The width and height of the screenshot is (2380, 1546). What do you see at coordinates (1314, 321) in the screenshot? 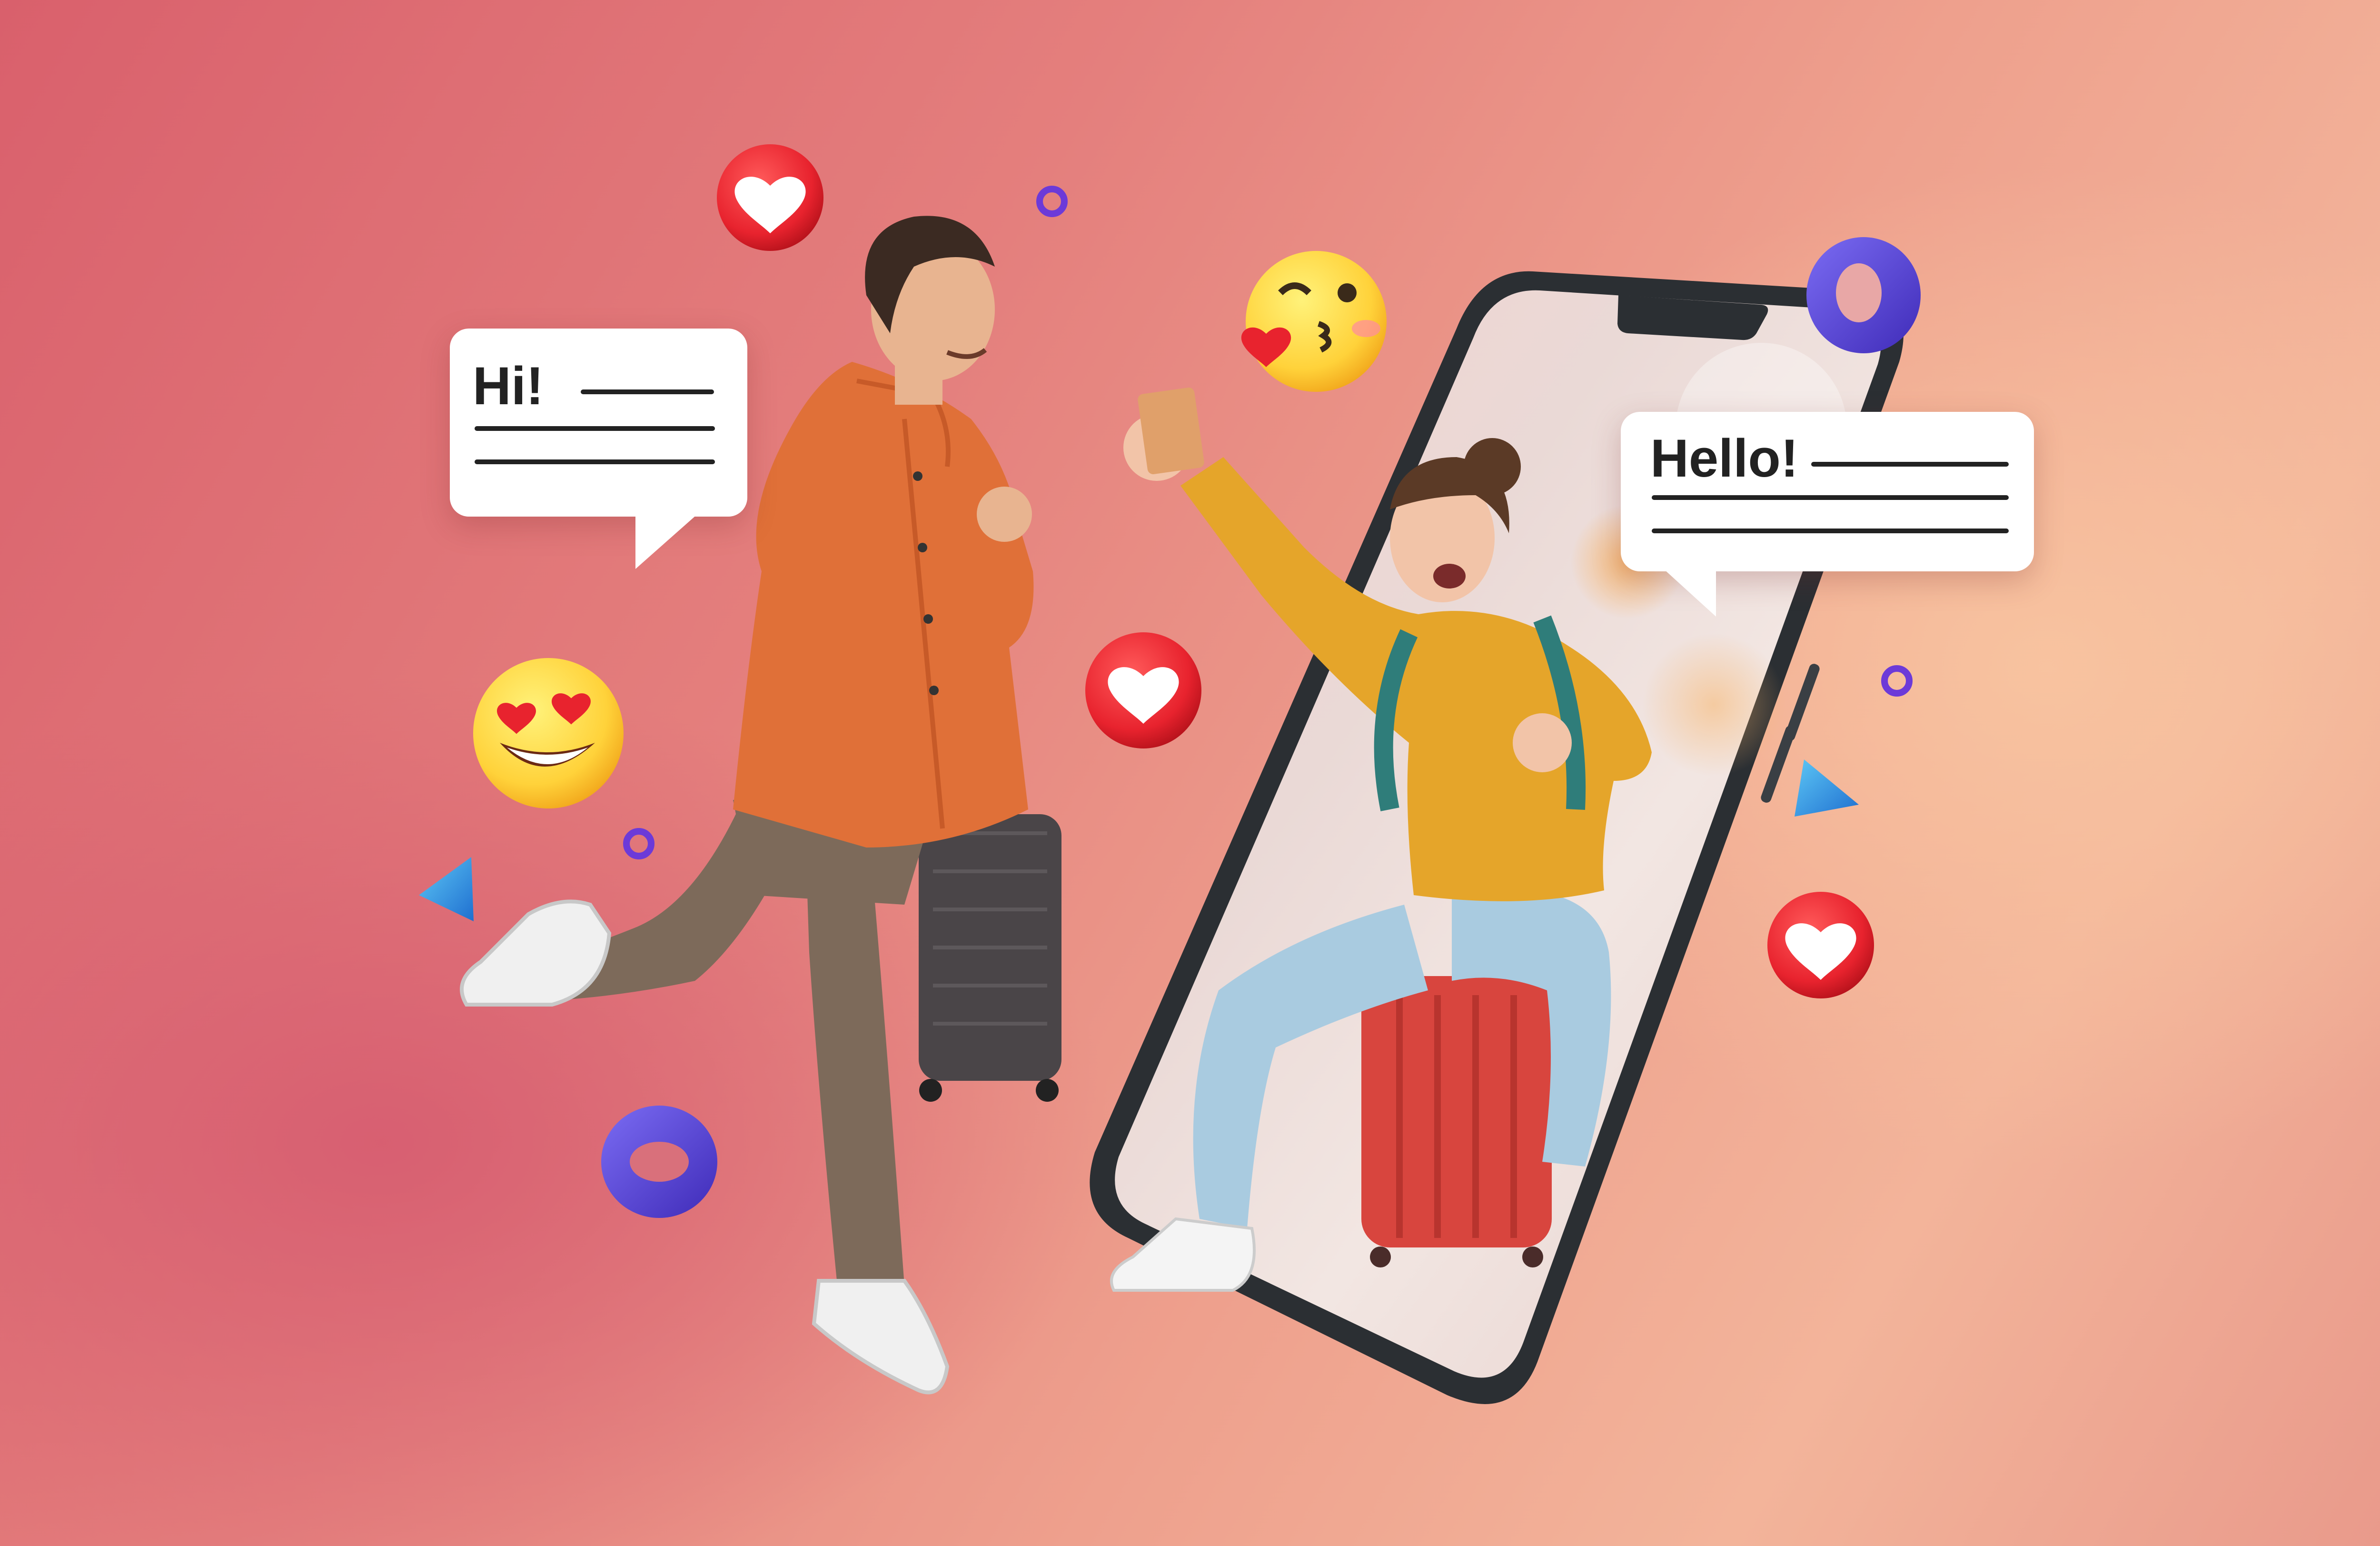
I see `kiss-emoji-icon` at bounding box center [1314, 321].